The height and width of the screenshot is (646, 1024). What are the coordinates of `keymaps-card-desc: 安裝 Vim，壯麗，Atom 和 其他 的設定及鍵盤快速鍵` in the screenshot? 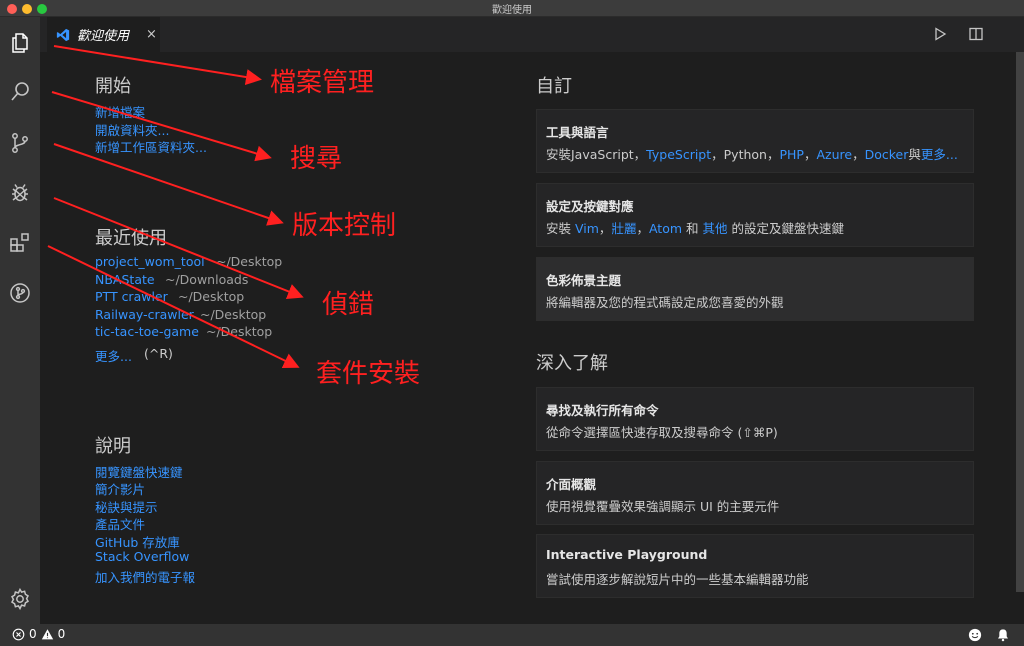 It's located at (695, 228).